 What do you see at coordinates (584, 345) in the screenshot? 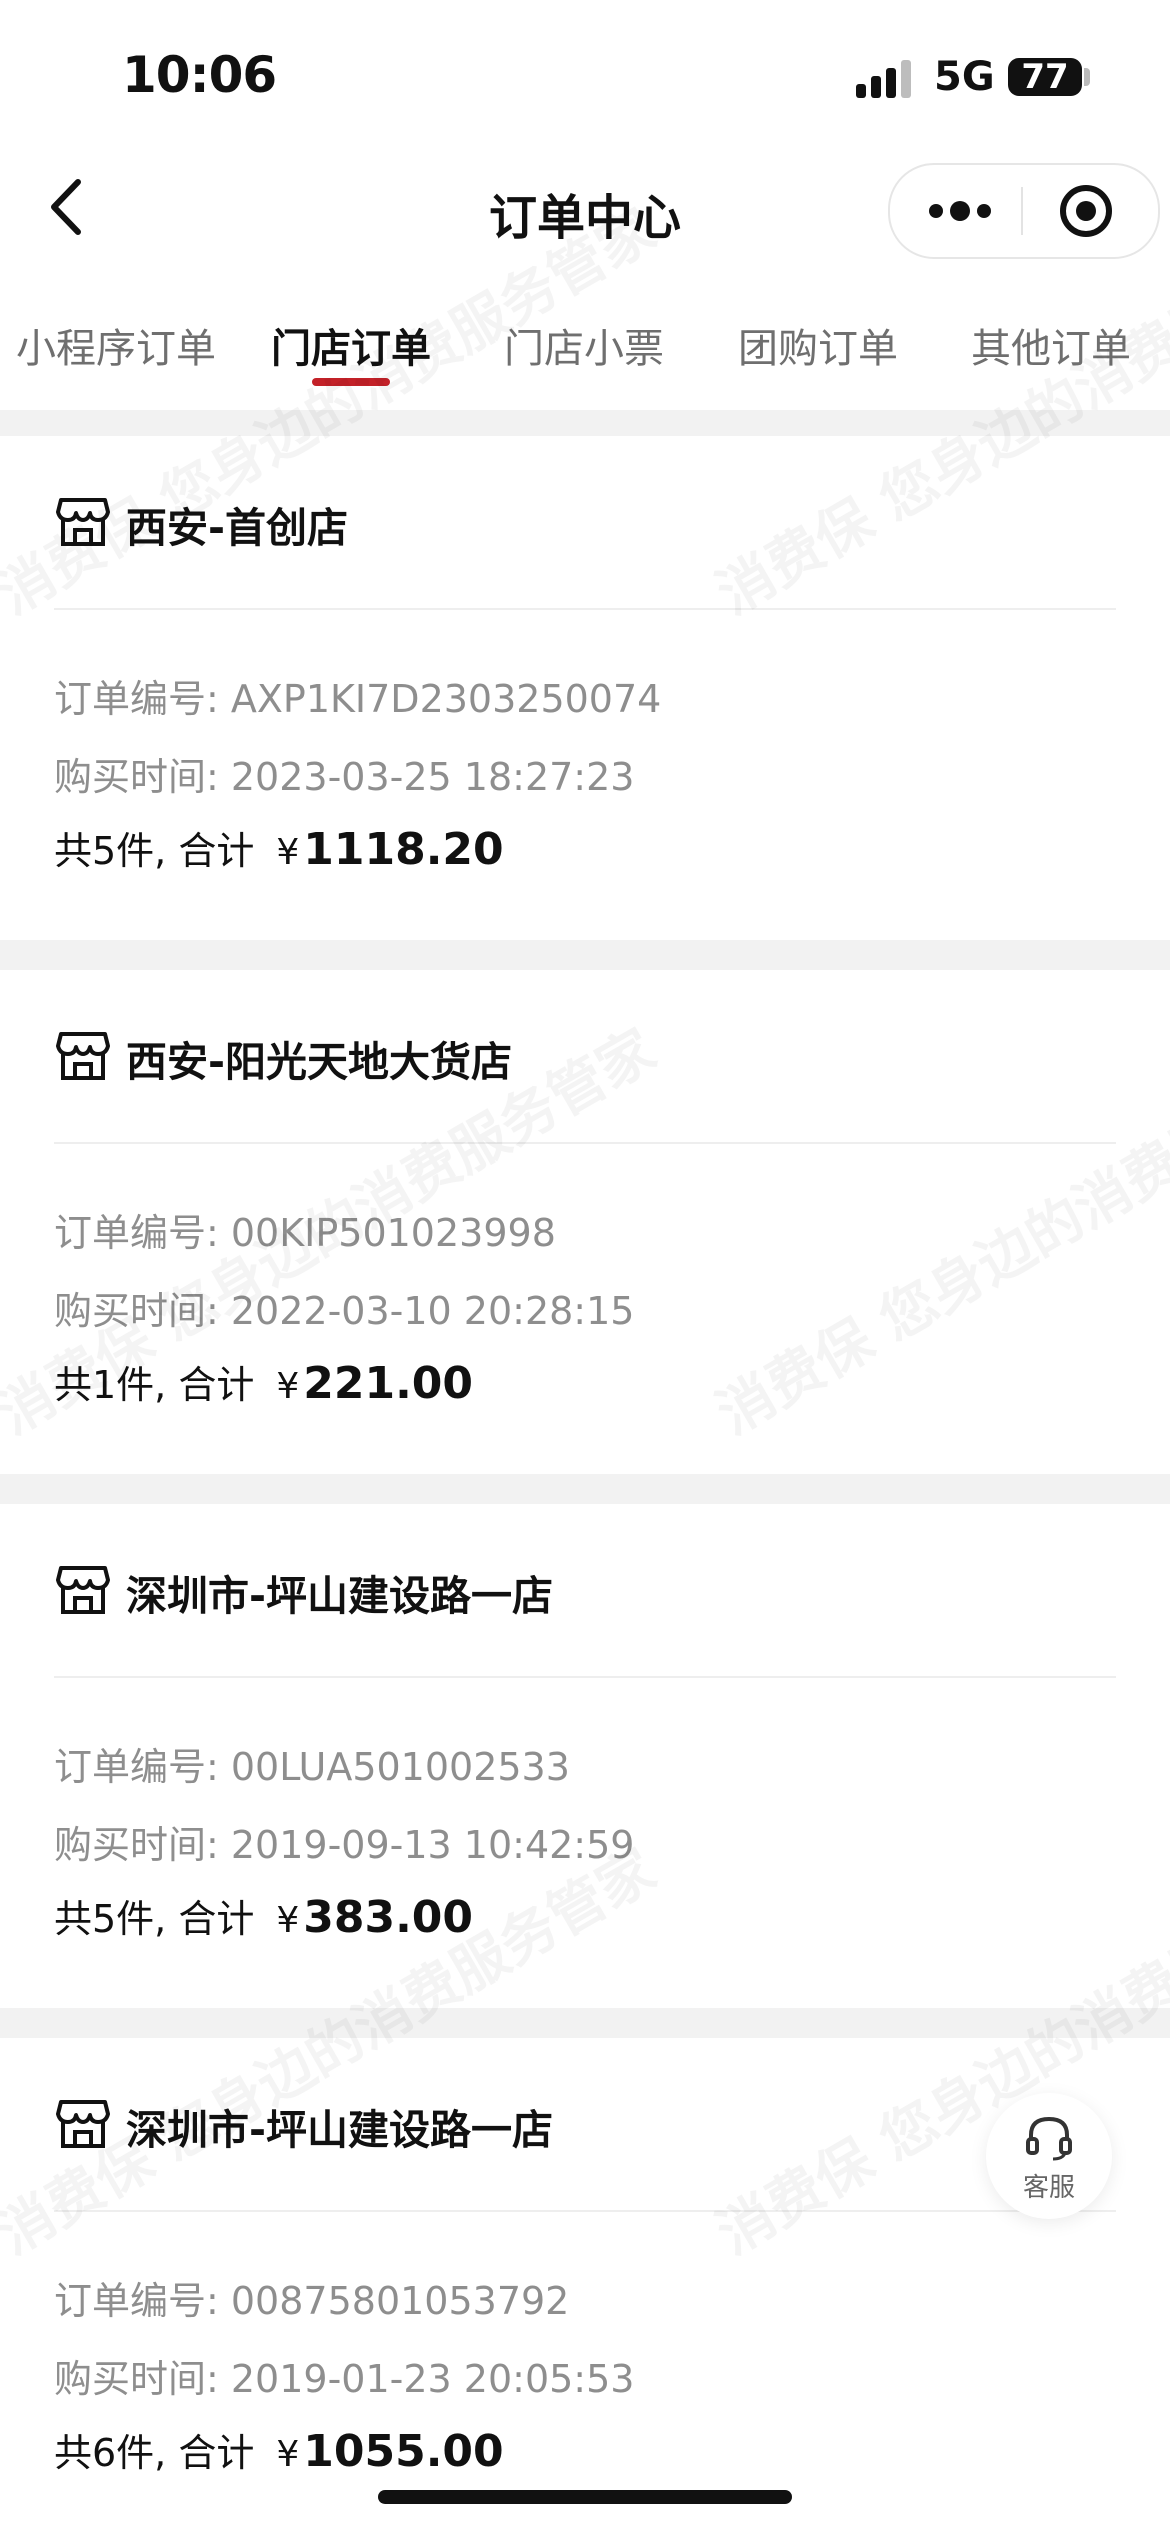
I see `tab-store-receipts: 门店小票` at bounding box center [584, 345].